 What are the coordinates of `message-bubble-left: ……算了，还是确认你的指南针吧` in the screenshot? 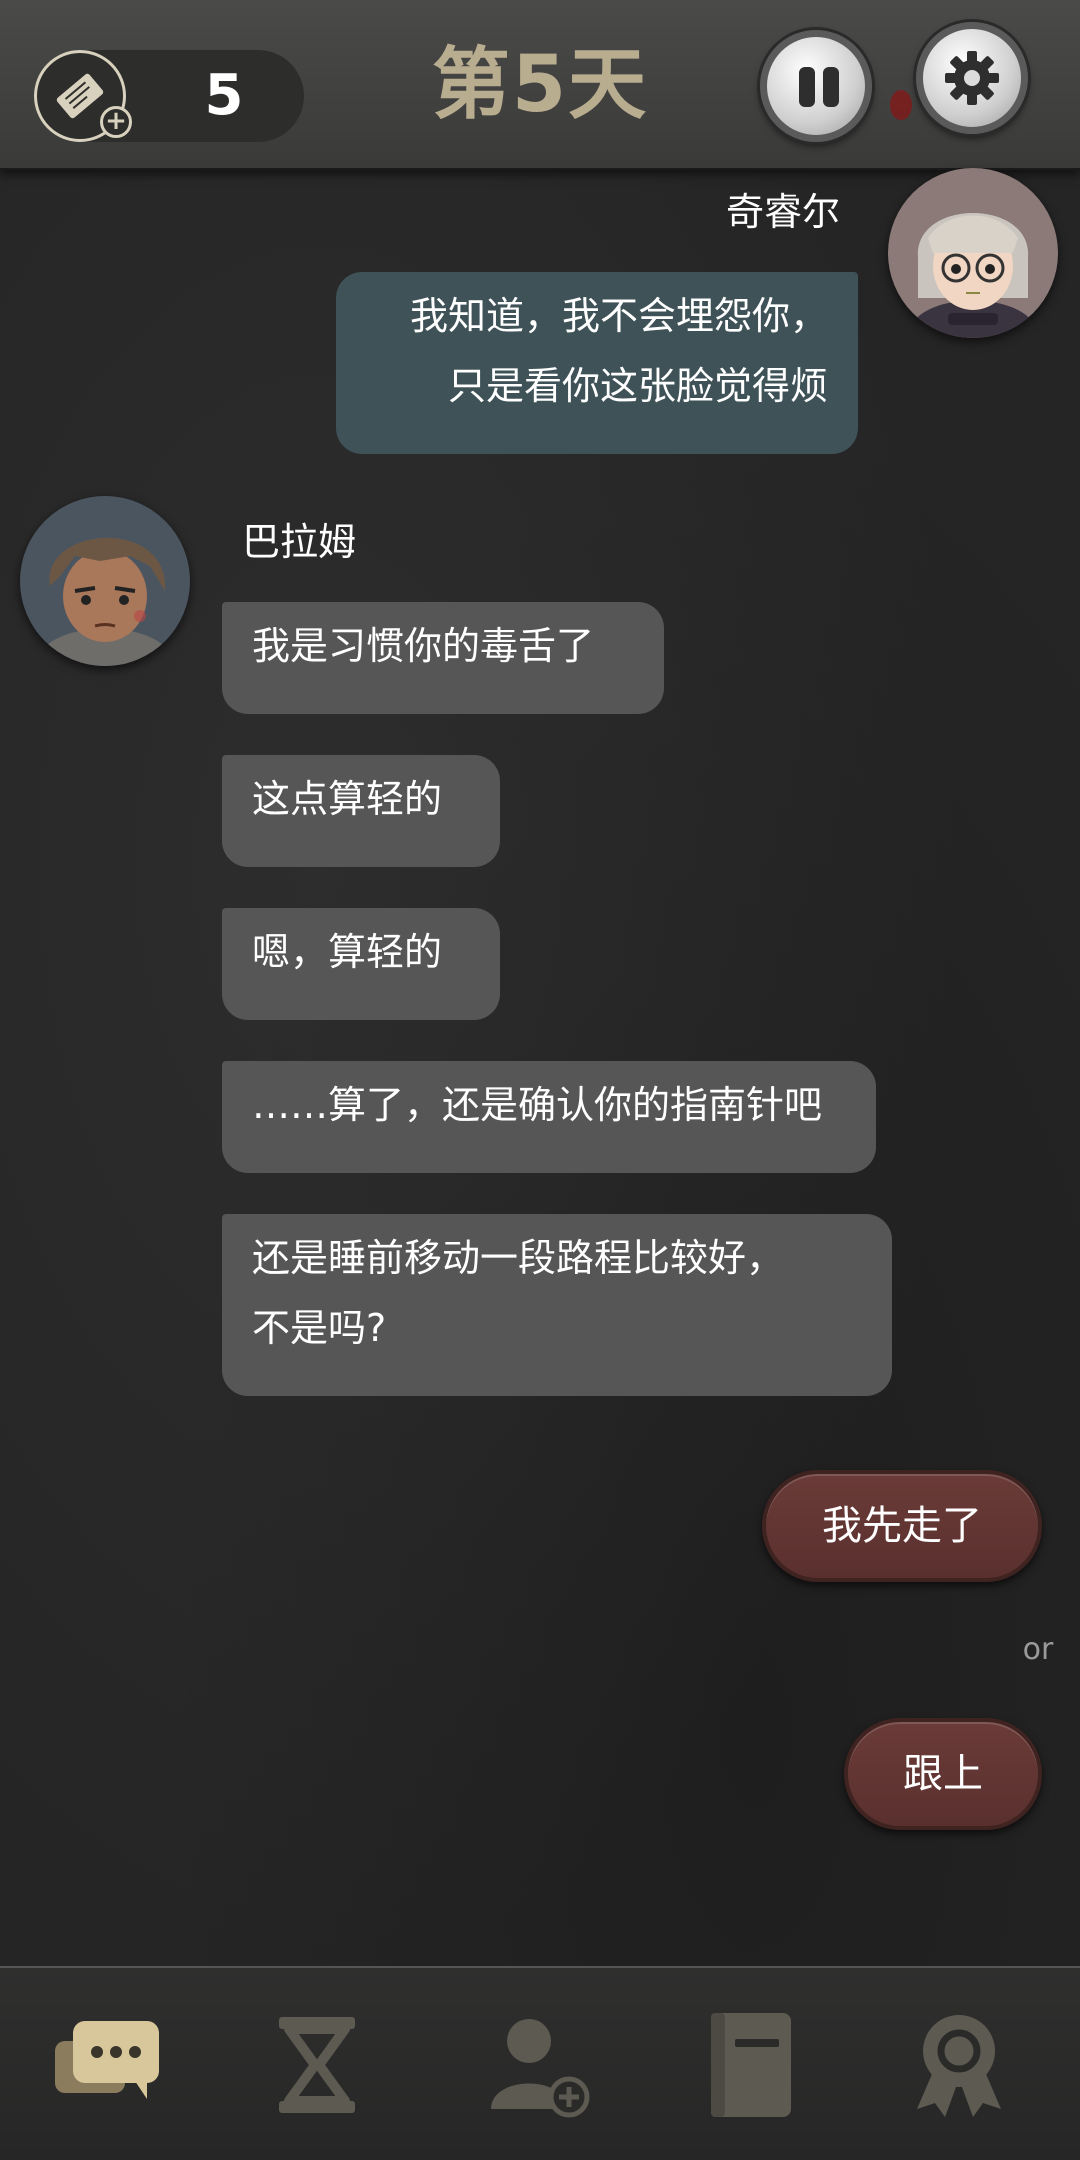 It's located at (549, 1117).